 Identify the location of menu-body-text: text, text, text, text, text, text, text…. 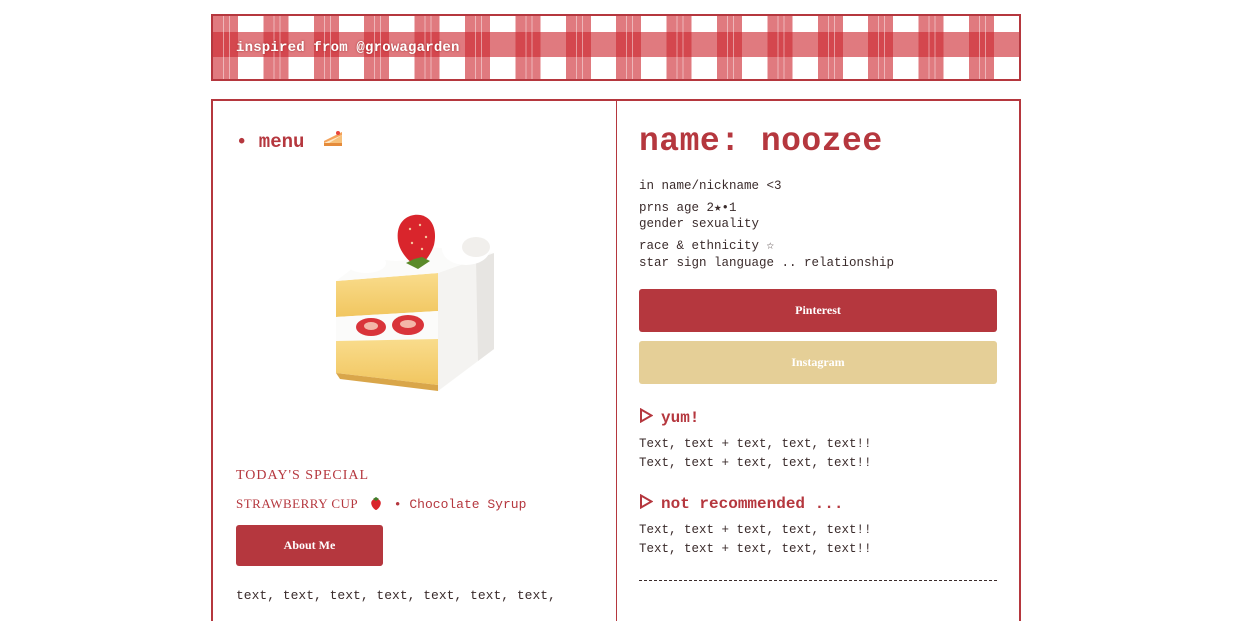
(396, 595).